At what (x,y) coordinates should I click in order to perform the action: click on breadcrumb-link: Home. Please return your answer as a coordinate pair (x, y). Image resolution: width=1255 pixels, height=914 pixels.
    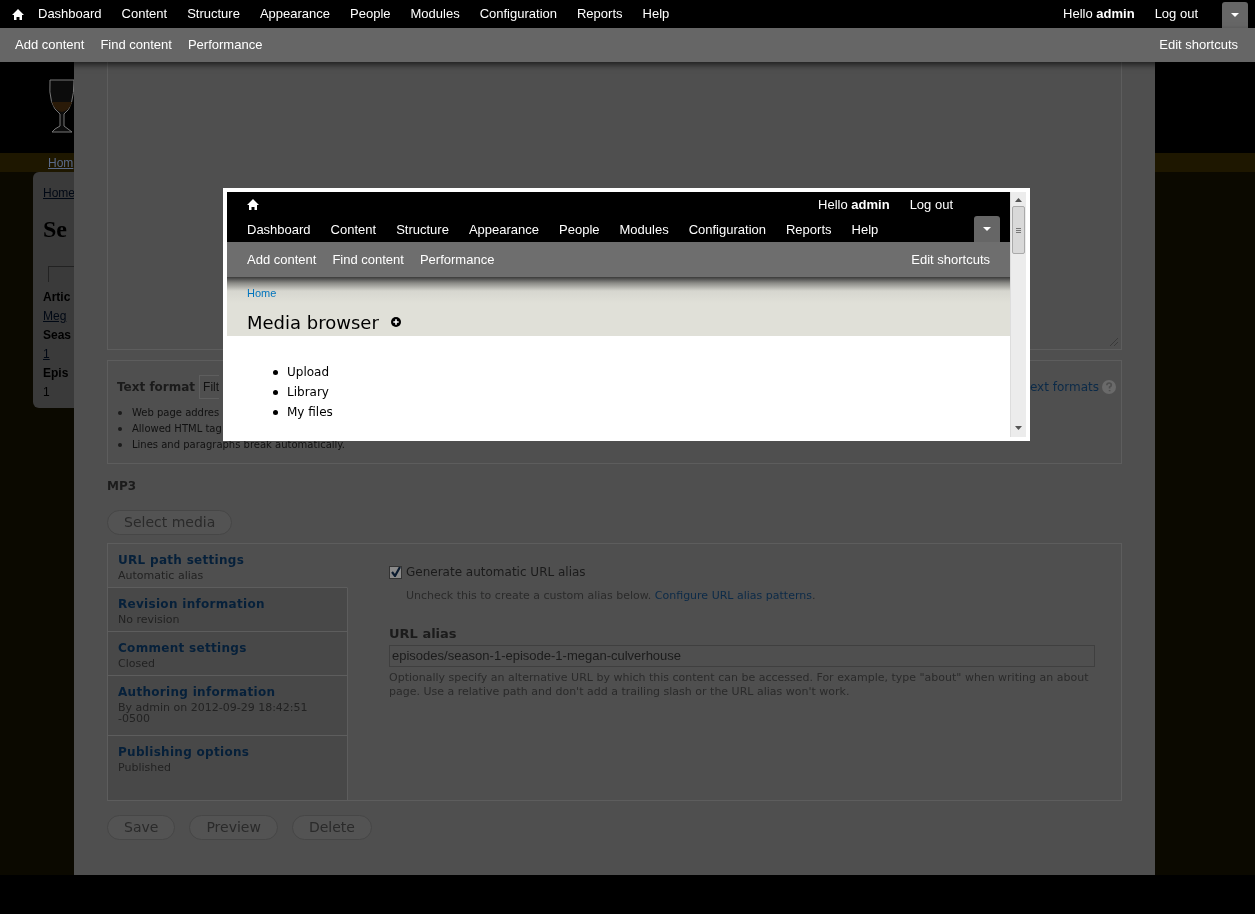
    Looking at the image, I should click on (262, 293).